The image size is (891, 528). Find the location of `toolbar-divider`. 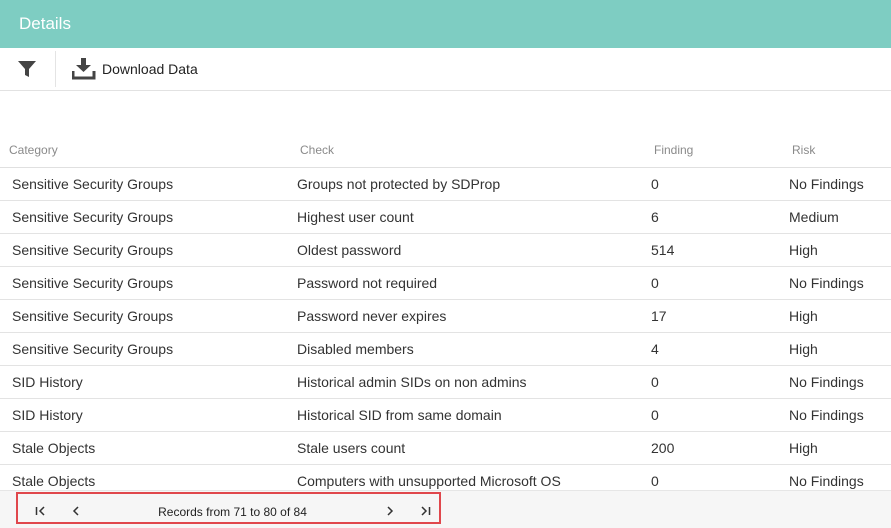

toolbar-divider is located at coordinates (55, 69).